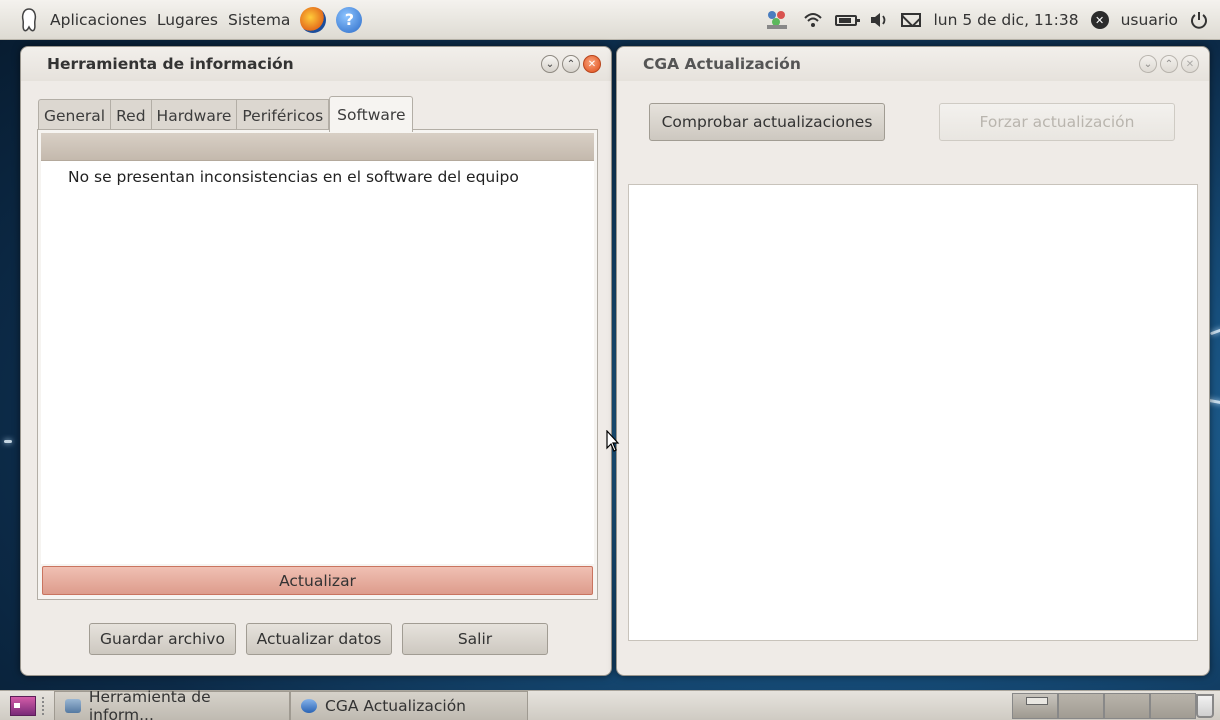 This screenshot has height=720, width=1220. Describe the element at coordinates (73, 705) in the screenshot. I see `app-window-icon` at that location.